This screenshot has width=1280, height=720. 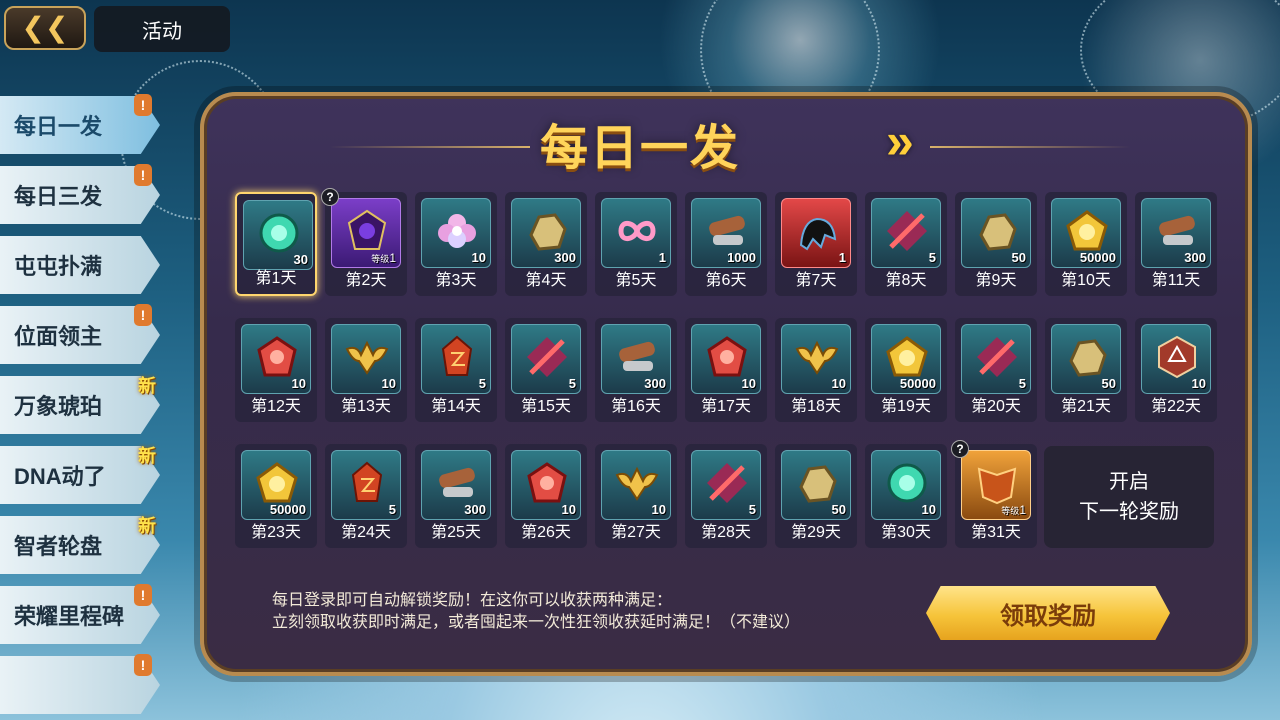 I want to click on sidebar-item: 智者轮盘, so click(x=80, y=545).